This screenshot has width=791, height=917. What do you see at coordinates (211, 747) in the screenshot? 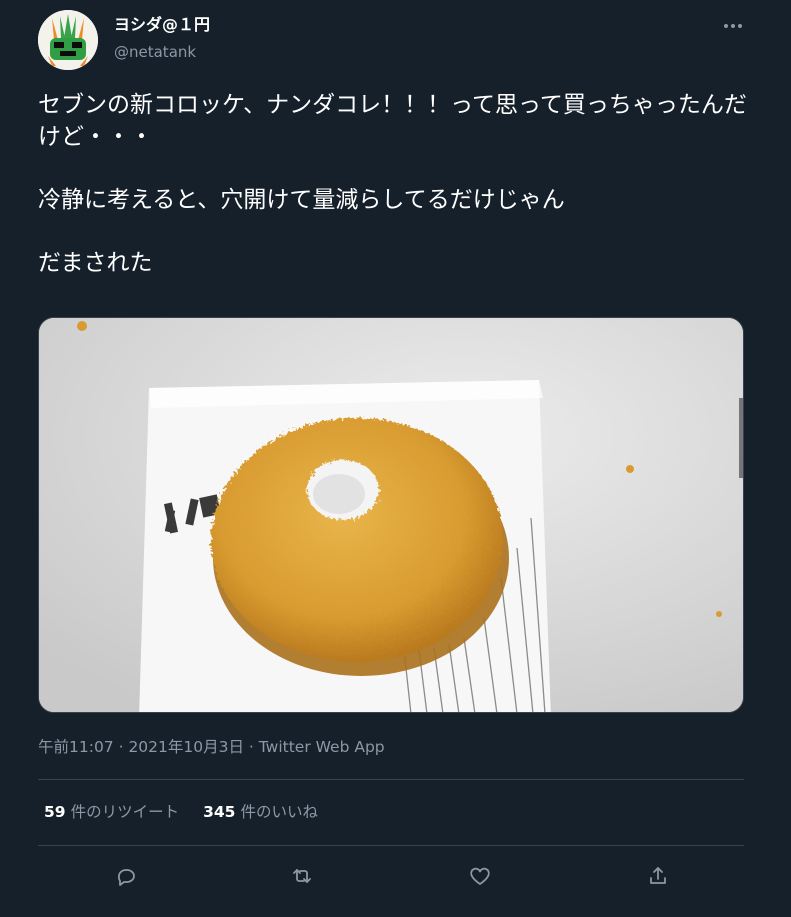
I see `tweet-timestamp: 午前11:07 · 2021年10月3日 · Twitter Web App` at bounding box center [211, 747].